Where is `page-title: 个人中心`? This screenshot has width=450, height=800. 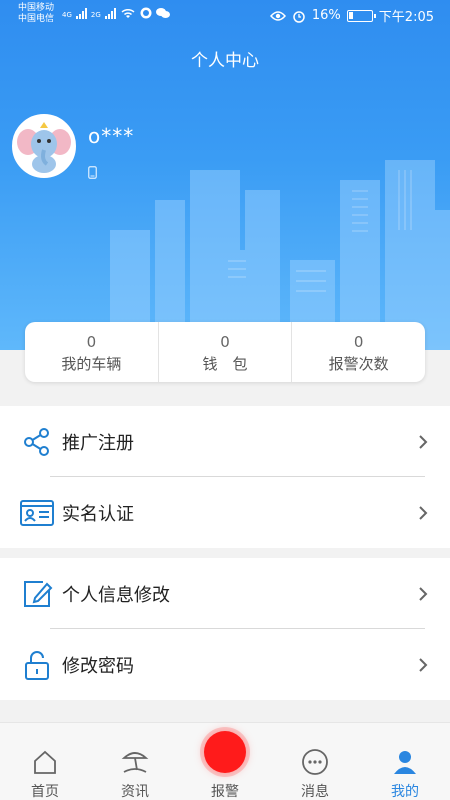
page-title: 个人中心 is located at coordinates (225, 61).